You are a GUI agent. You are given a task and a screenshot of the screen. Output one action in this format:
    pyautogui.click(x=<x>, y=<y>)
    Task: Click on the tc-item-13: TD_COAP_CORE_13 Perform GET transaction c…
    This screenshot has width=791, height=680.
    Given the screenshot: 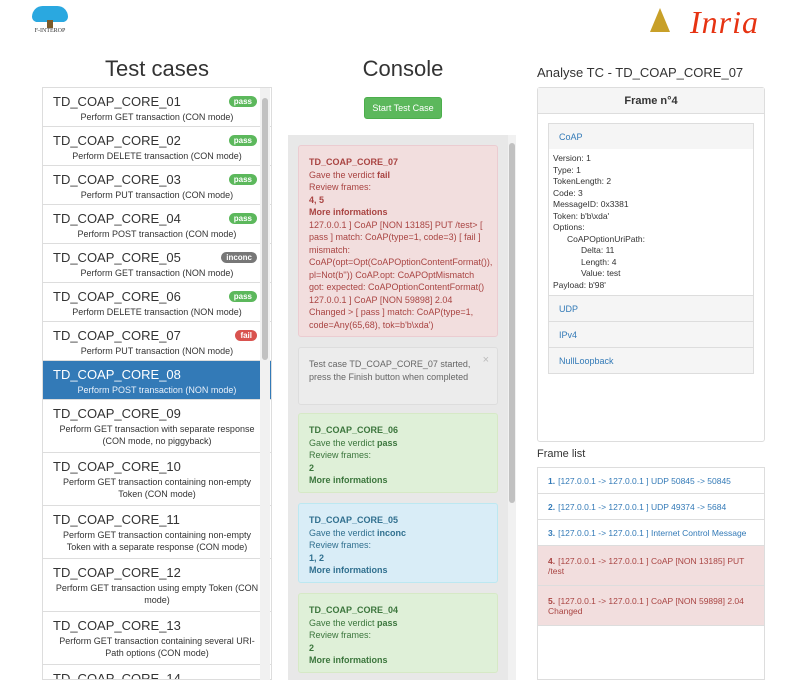 What is the action you would take?
    pyautogui.click(x=157, y=638)
    